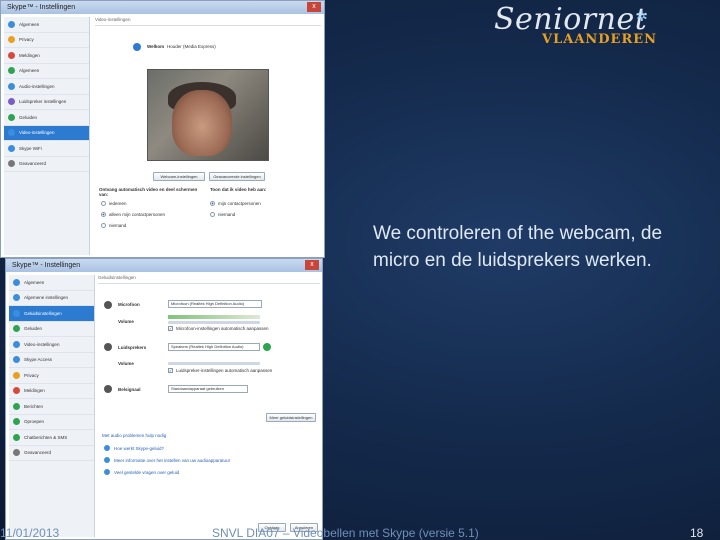  What do you see at coordinates (222, 215) in the screenshot?
I see `show-video-option-nobody: niemand` at bounding box center [222, 215].